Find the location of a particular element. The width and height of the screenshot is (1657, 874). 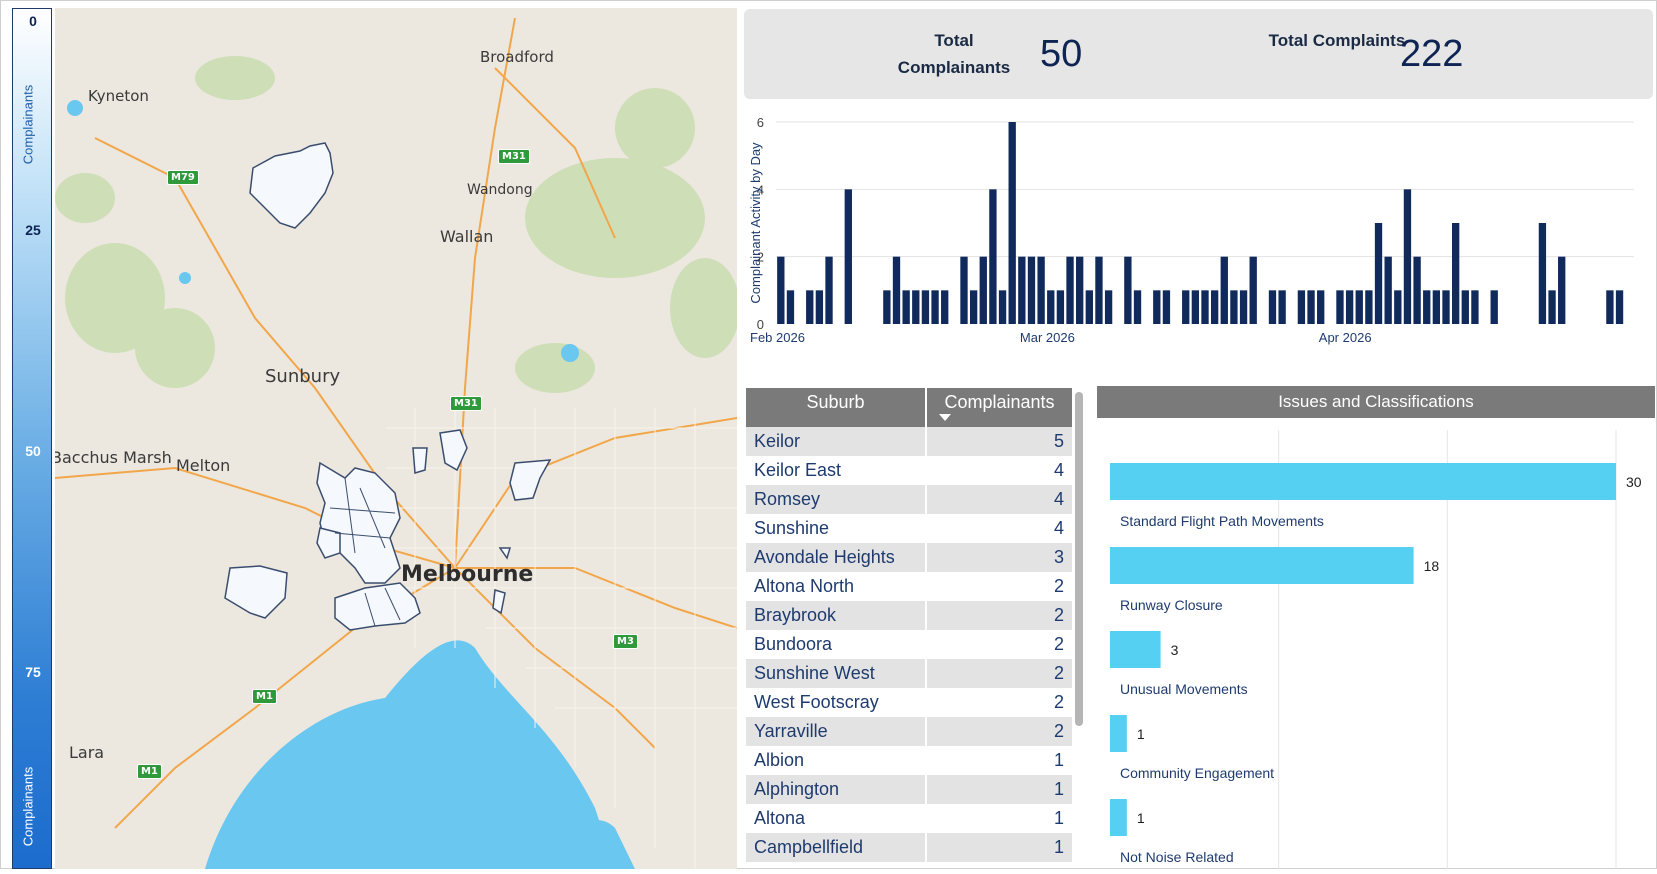

complainants-cell: 2 is located at coordinates (1058, 615).